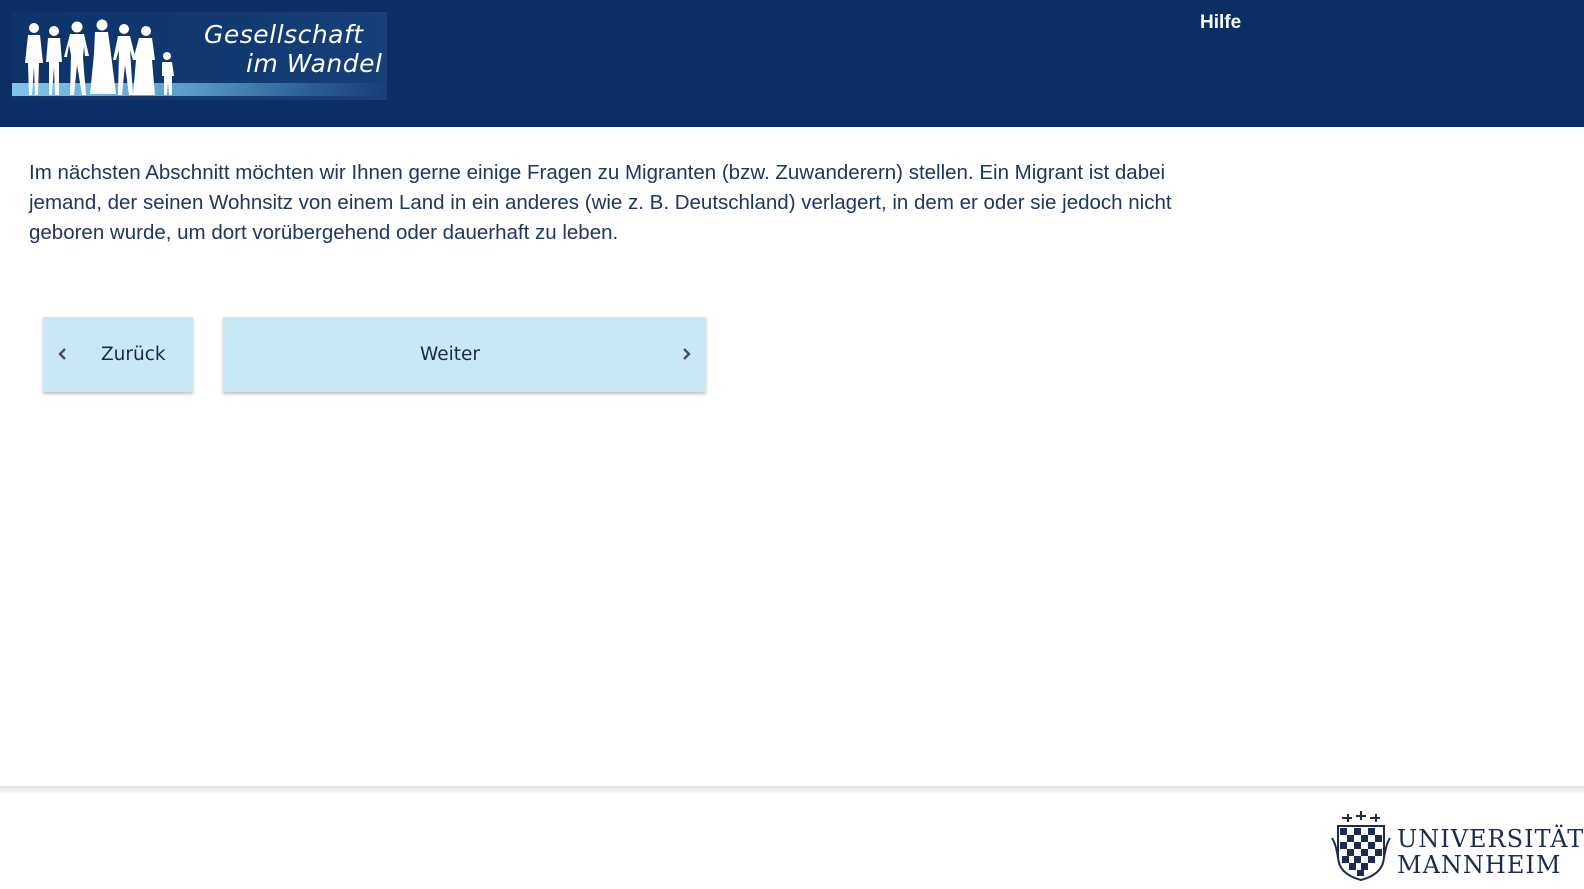 This screenshot has width=1584, height=889. Describe the element at coordinates (99, 57) in the screenshot. I see `people-silhouettes-icon` at that location.